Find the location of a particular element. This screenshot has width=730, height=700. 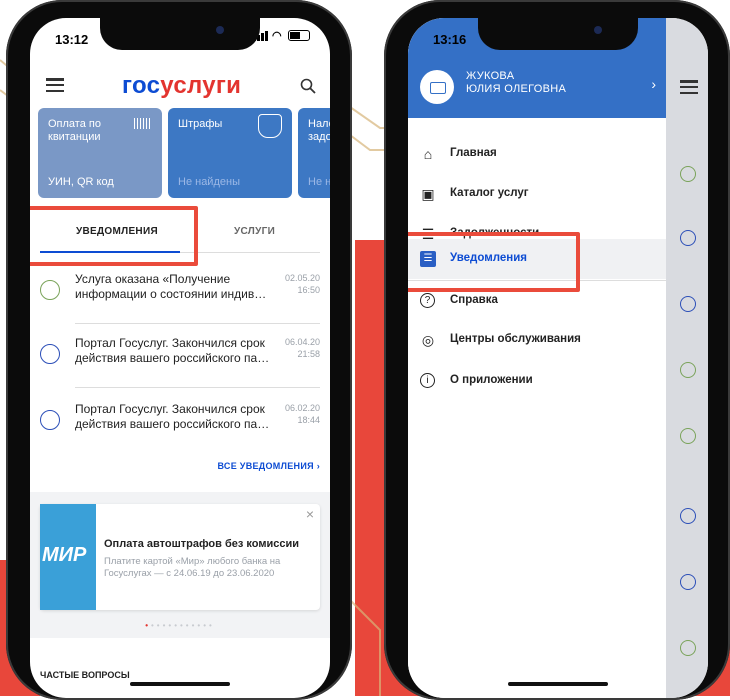

info-icon: i is located at coordinates (427, 380).